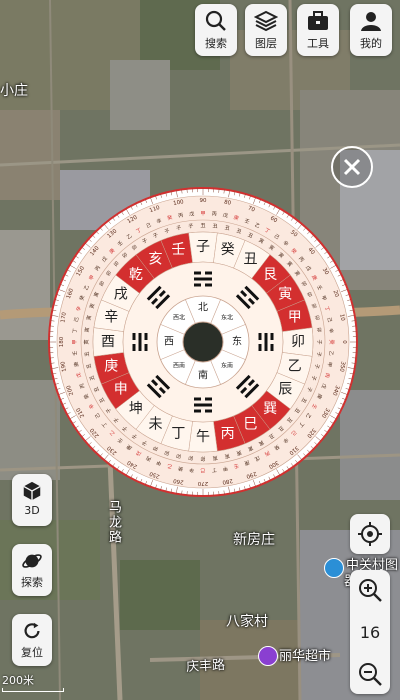 The image size is (400, 700). Describe the element at coordinates (32, 570) in the screenshot. I see `explore-button: 探索` at that location.